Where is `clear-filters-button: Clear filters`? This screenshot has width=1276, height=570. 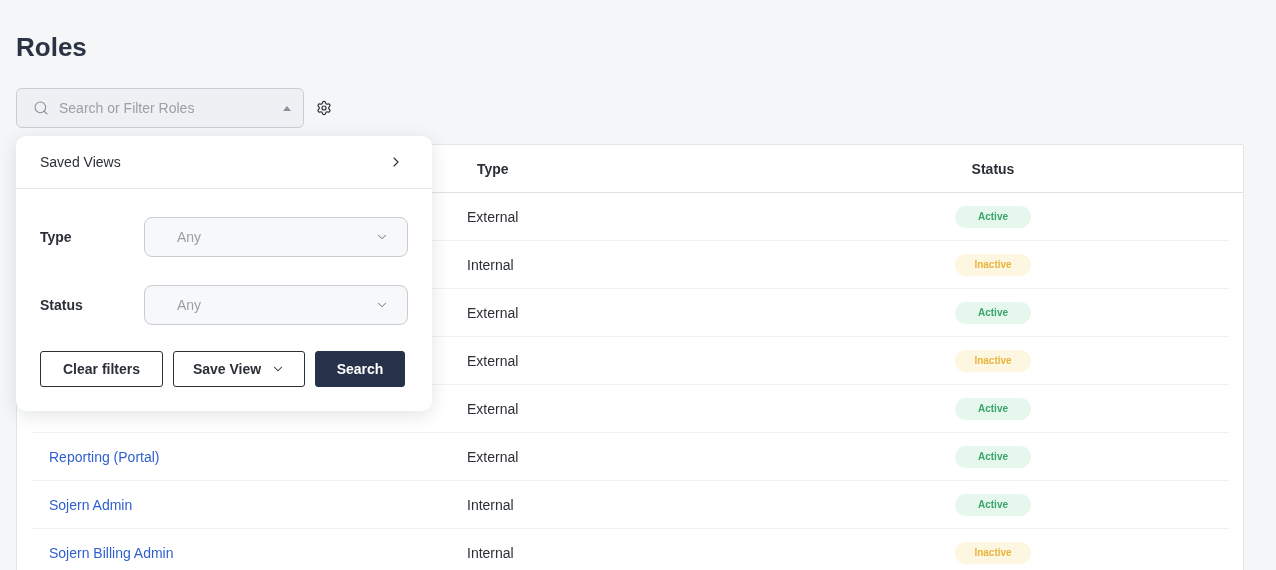
clear-filters-button: Clear filters is located at coordinates (101, 369).